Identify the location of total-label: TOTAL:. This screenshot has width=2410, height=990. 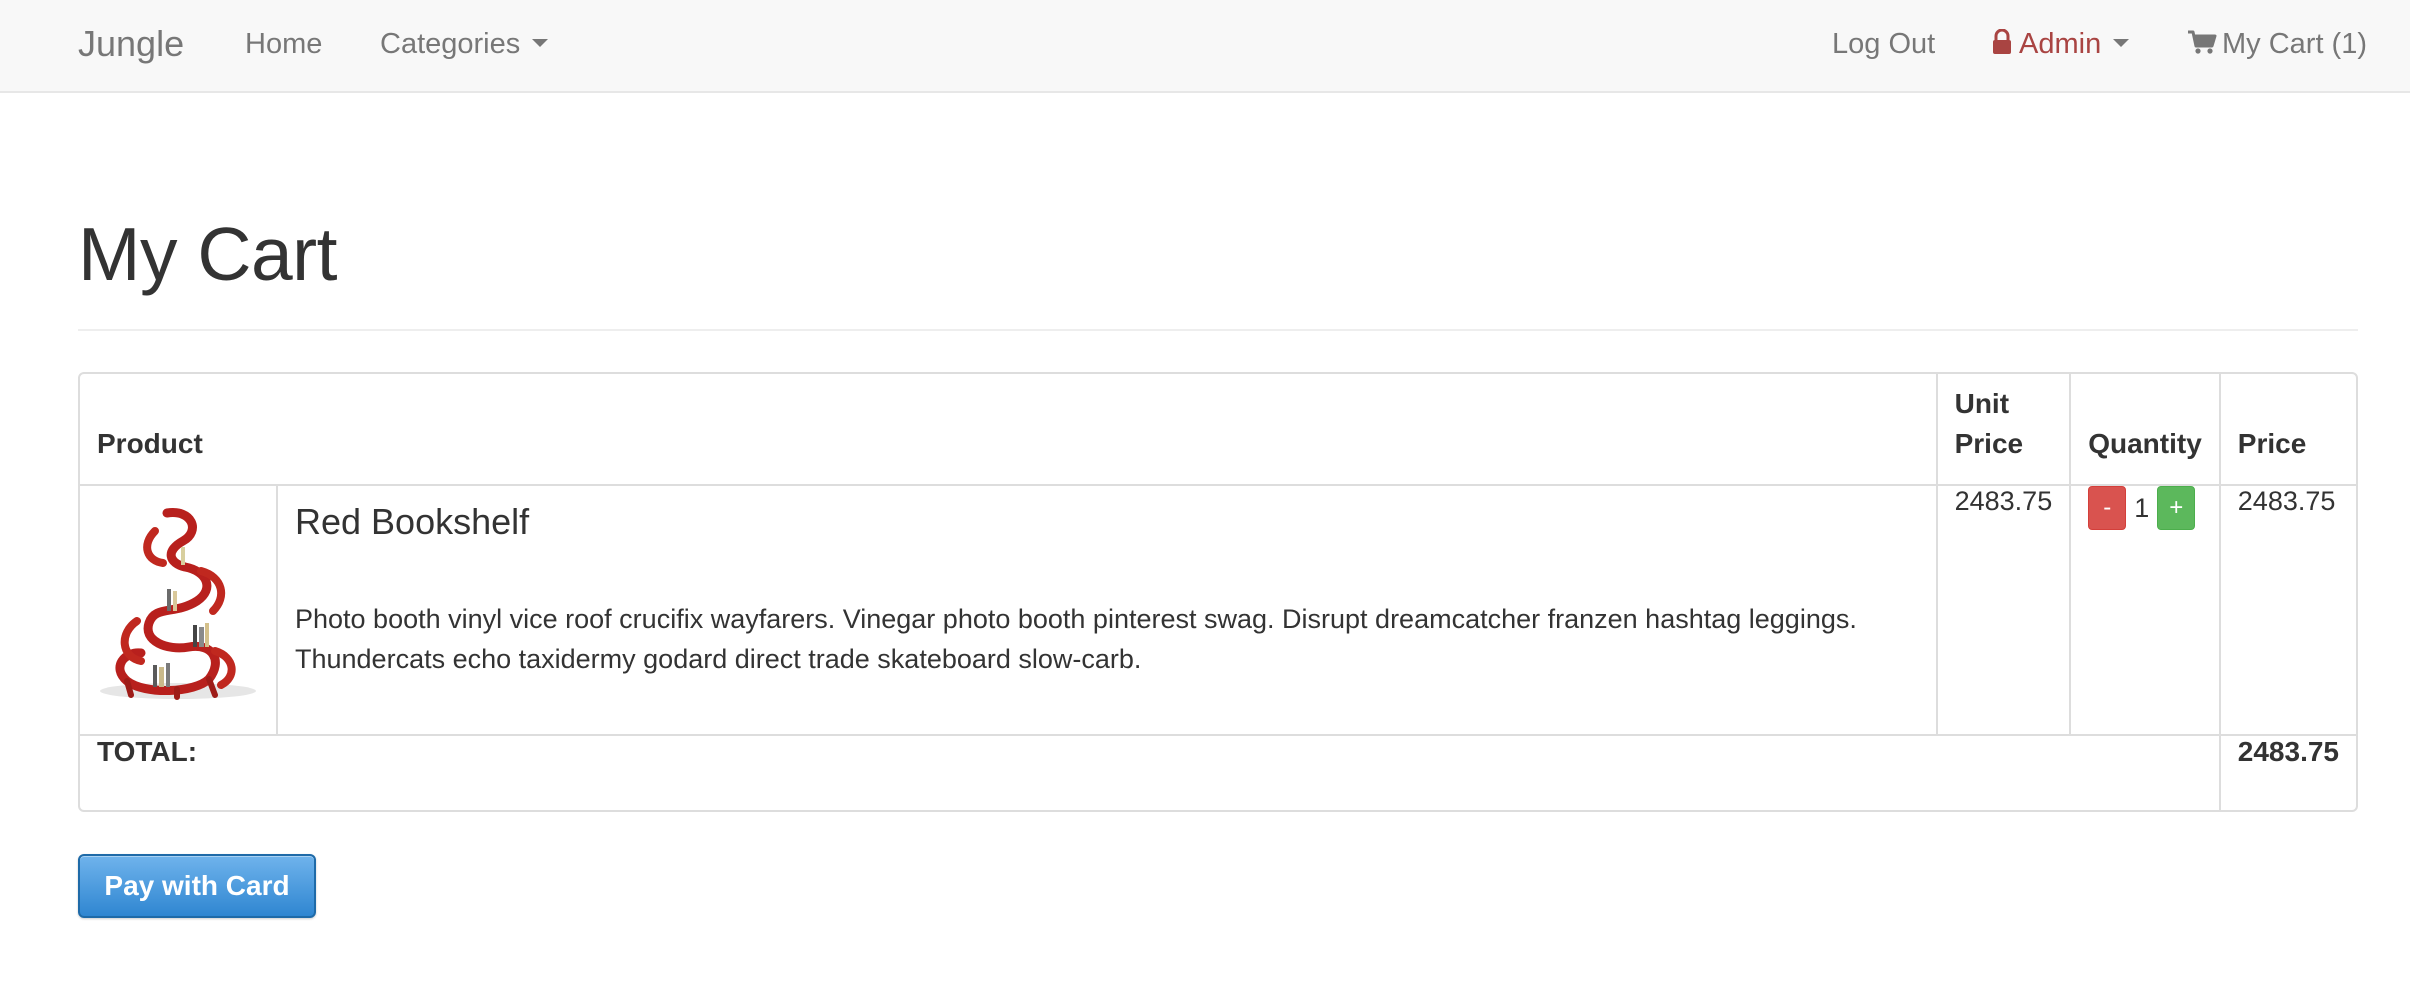
(1149, 772).